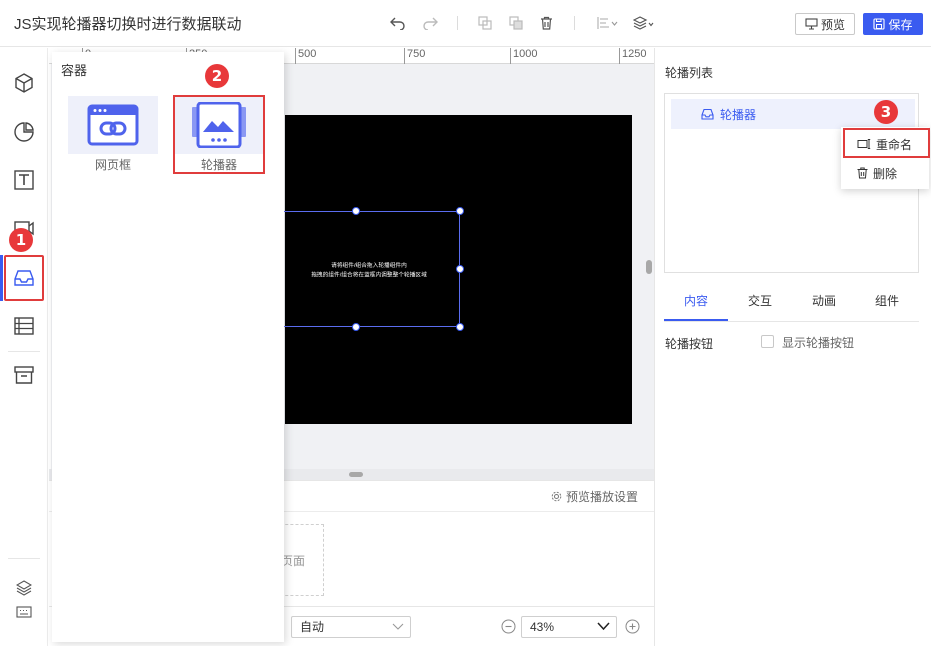 The image size is (931, 646). Describe the element at coordinates (644, 23) in the screenshot. I see `layer-dropdown-icon` at that location.